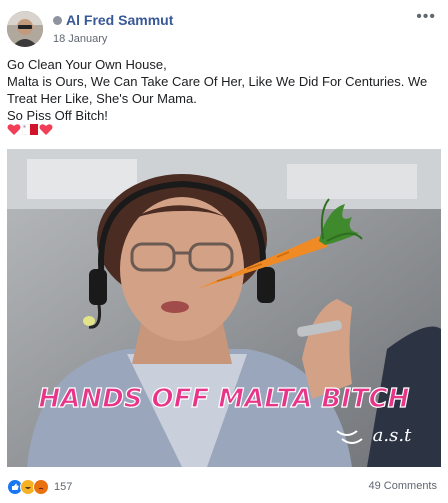 Image resolution: width=448 pixels, height=503 pixels. I want to click on more-options-icon: •••, so click(426, 17).